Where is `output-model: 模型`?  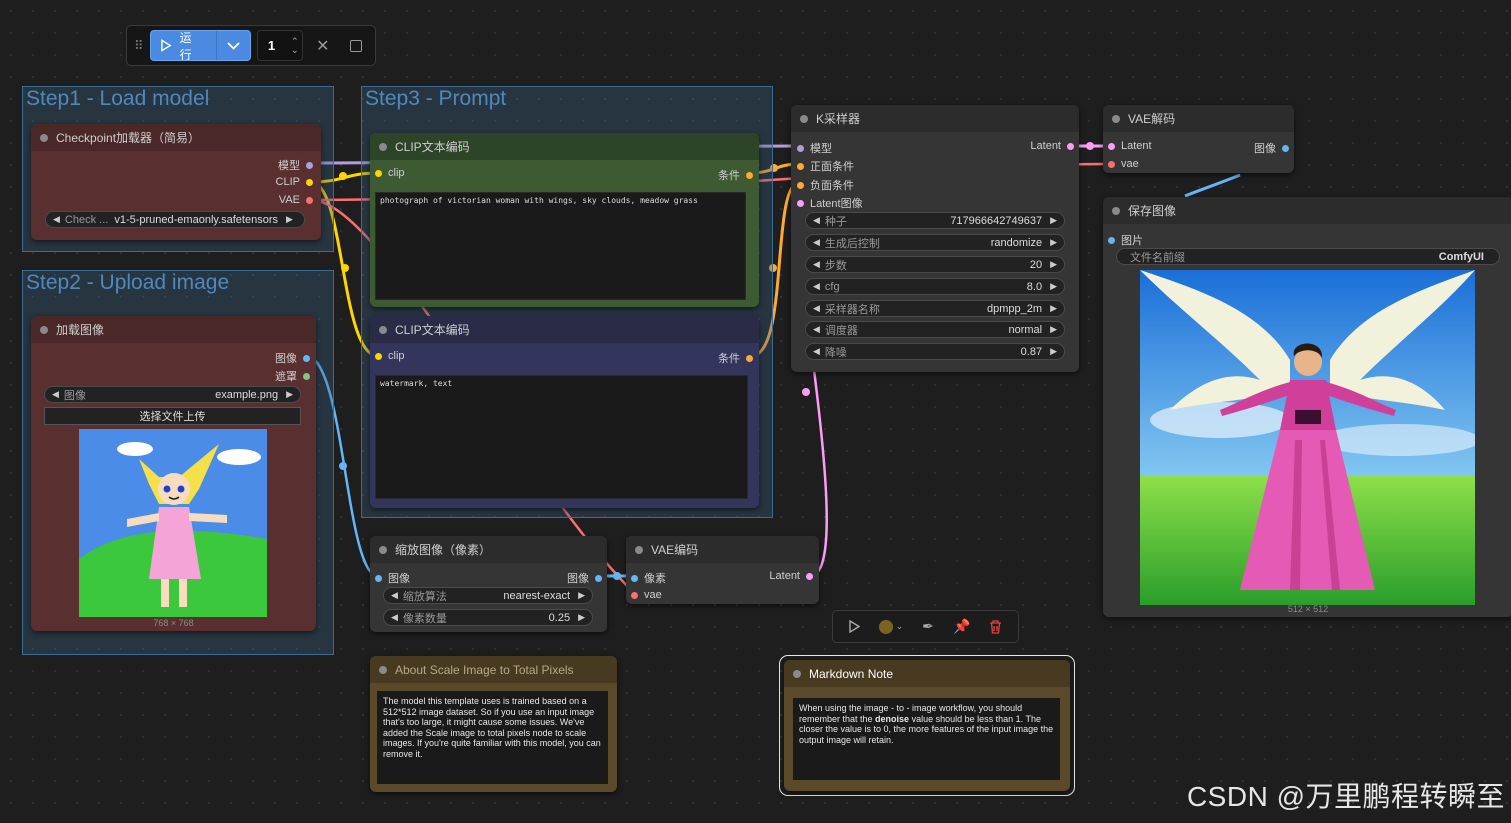
output-model: 模型 is located at coordinates (295, 165).